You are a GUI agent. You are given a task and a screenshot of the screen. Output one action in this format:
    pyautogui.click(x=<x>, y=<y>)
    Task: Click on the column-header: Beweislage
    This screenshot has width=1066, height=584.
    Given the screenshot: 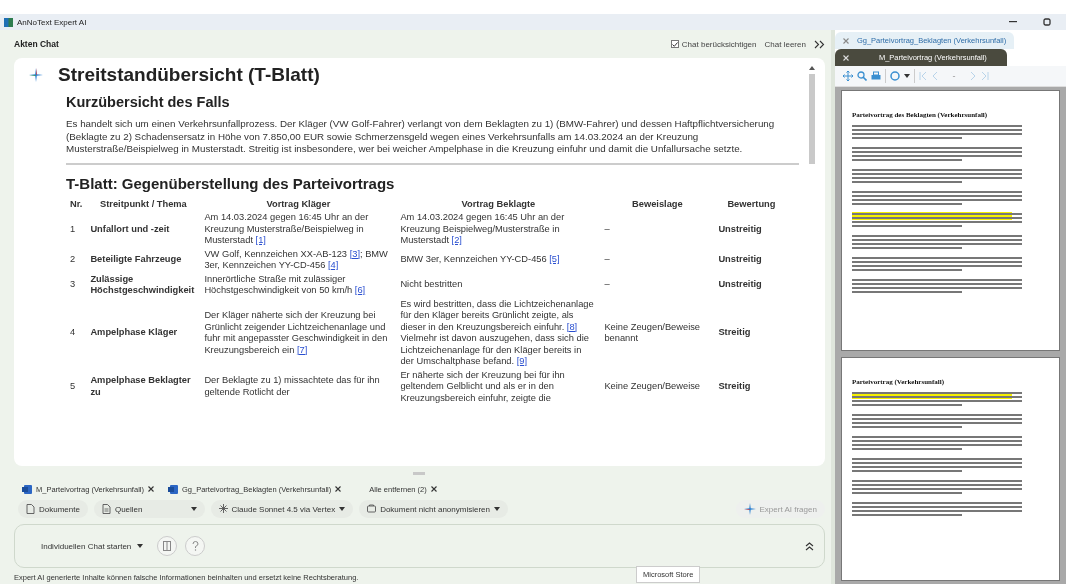 What is the action you would take?
    pyautogui.click(x=657, y=204)
    